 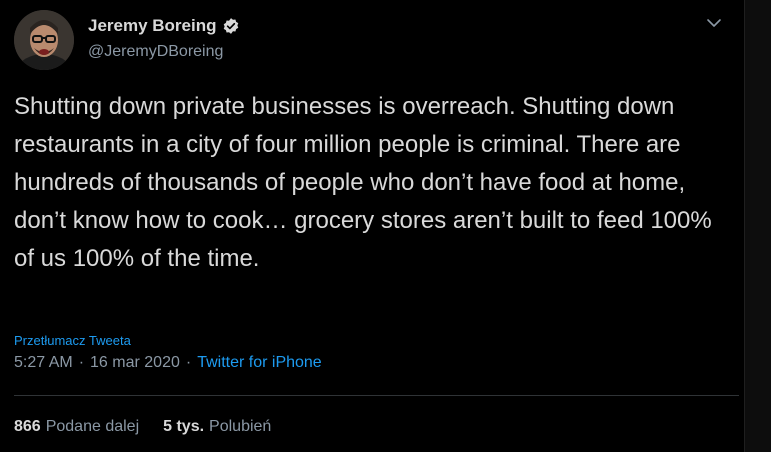 What do you see at coordinates (92, 427) in the screenshot?
I see `retweets-label: Podane dalej` at bounding box center [92, 427].